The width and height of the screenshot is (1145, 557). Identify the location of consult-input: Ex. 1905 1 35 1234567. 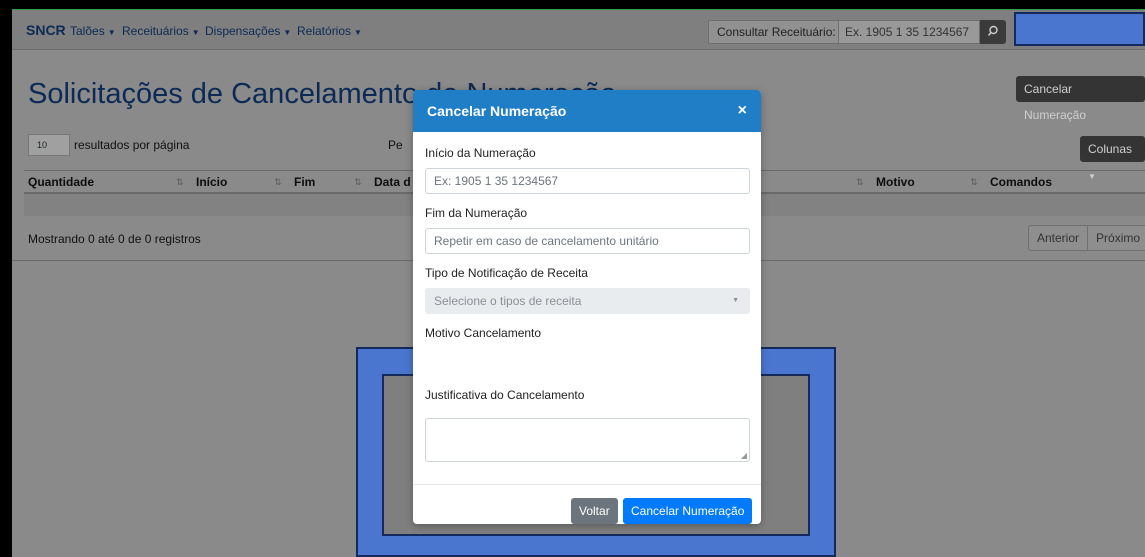
(909, 32).